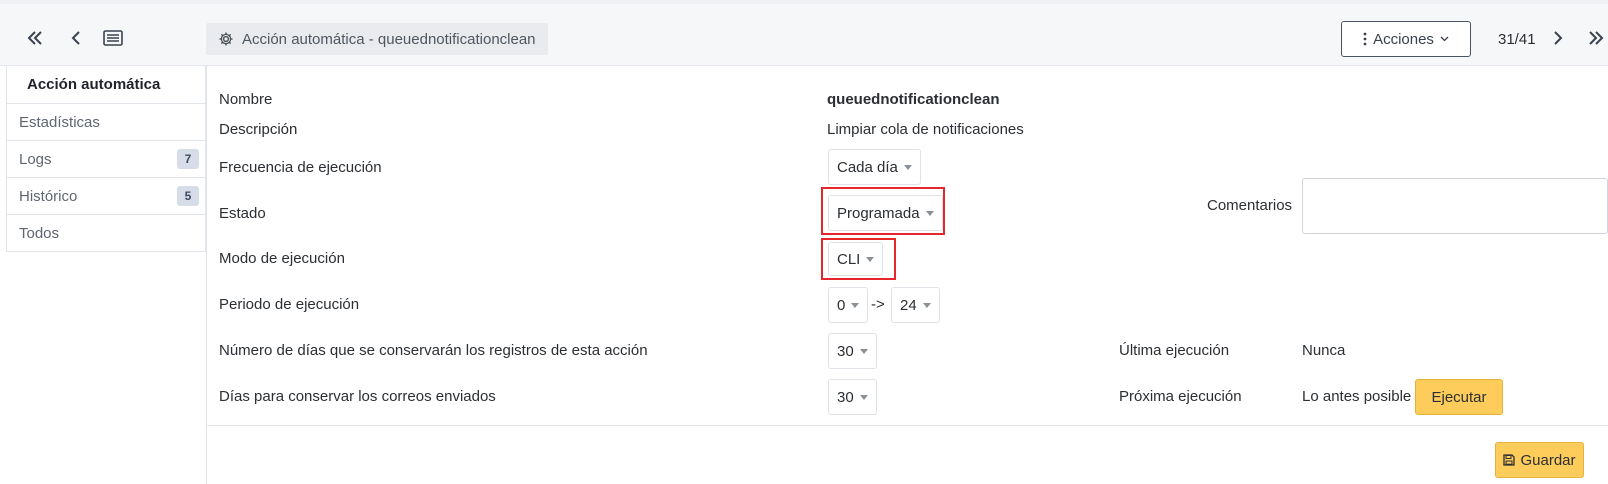 The width and height of the screenshot is (1608, 484). What do you see at coordinates (841, 305) in the screenshot?
I see `periodo-from-value: 0` at bounding box center [841, 305].